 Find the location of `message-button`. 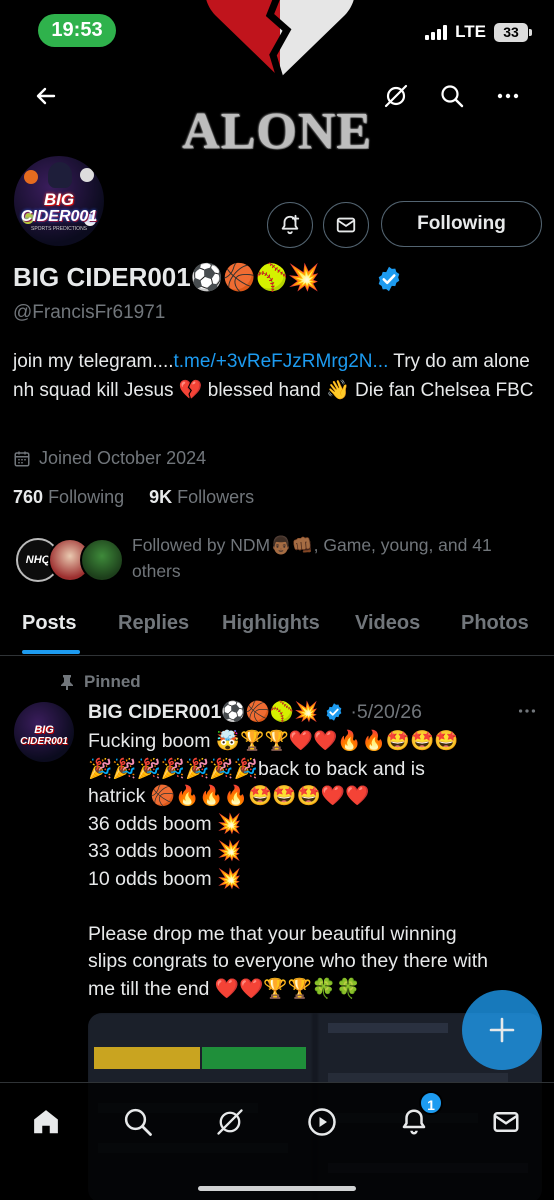

message-button is located at coordinates (346, 225).